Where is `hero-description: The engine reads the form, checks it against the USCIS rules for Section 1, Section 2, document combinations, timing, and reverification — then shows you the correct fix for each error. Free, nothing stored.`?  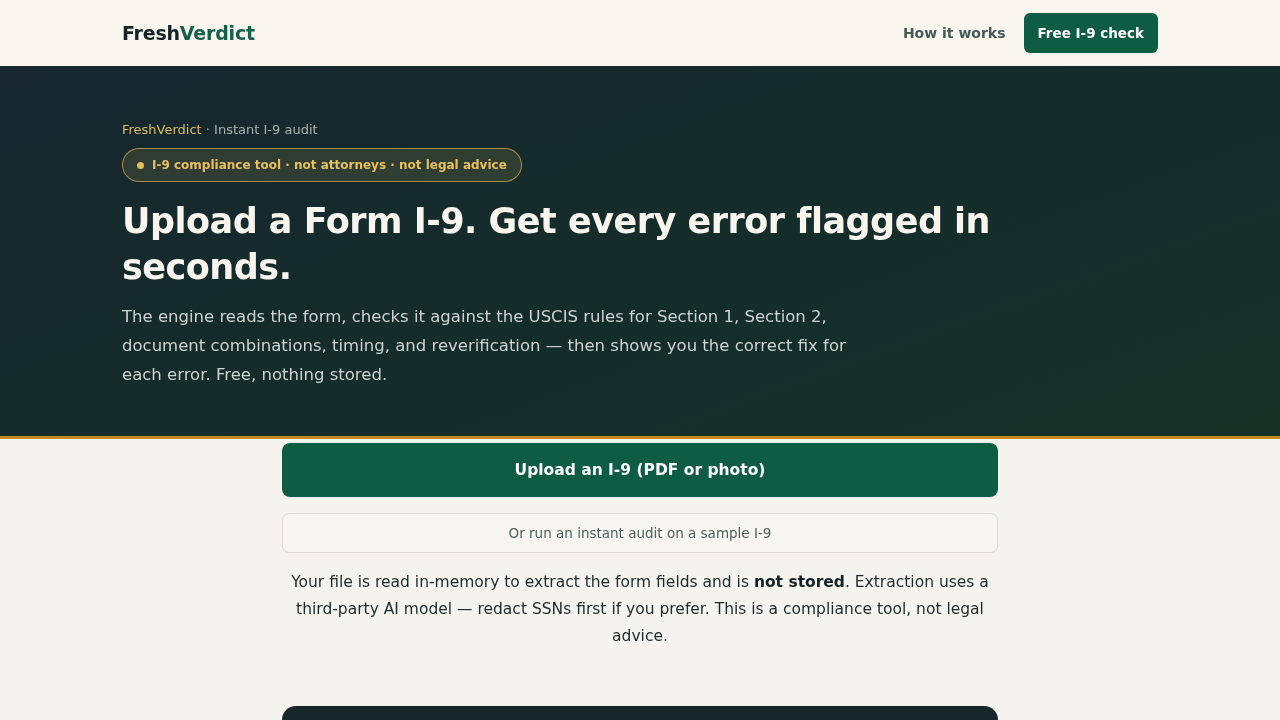 hero-description: The engine reads the form, checks it against the USCIS rules for Section 1, Section 2, document combinations, timing, and reverification — then shows you the correct fix for each error. Free, nothing stored. is located at coordinates (484, 346).